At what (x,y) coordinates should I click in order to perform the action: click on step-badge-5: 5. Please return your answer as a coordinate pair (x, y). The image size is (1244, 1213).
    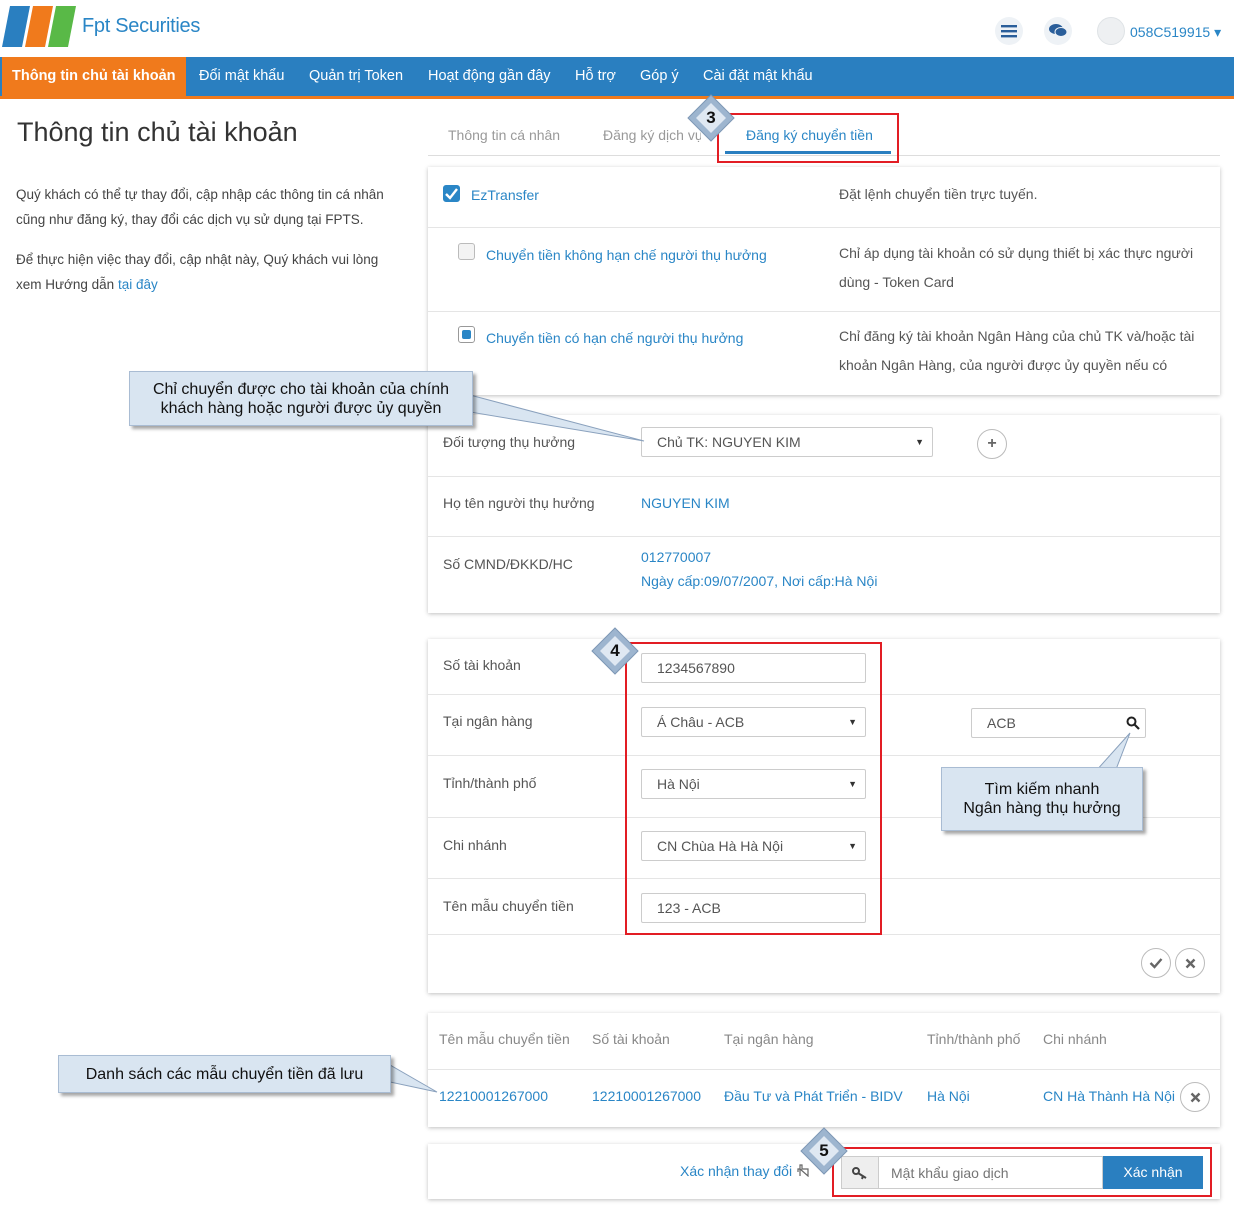
    Looking at the image, I should click on (824, 1151).